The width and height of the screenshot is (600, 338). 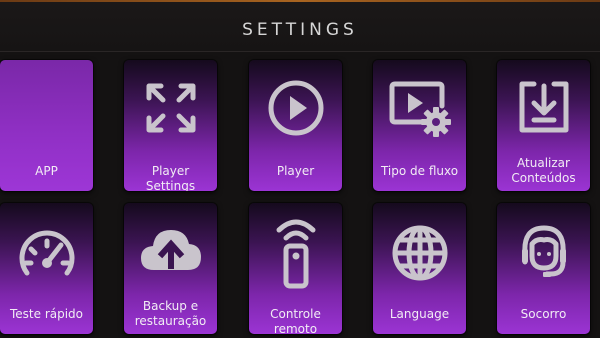 What do you see at coordinates (295, 320) in the screenshot?
I see `tile-label: Controle remoto` at bounding box center [295, 320].